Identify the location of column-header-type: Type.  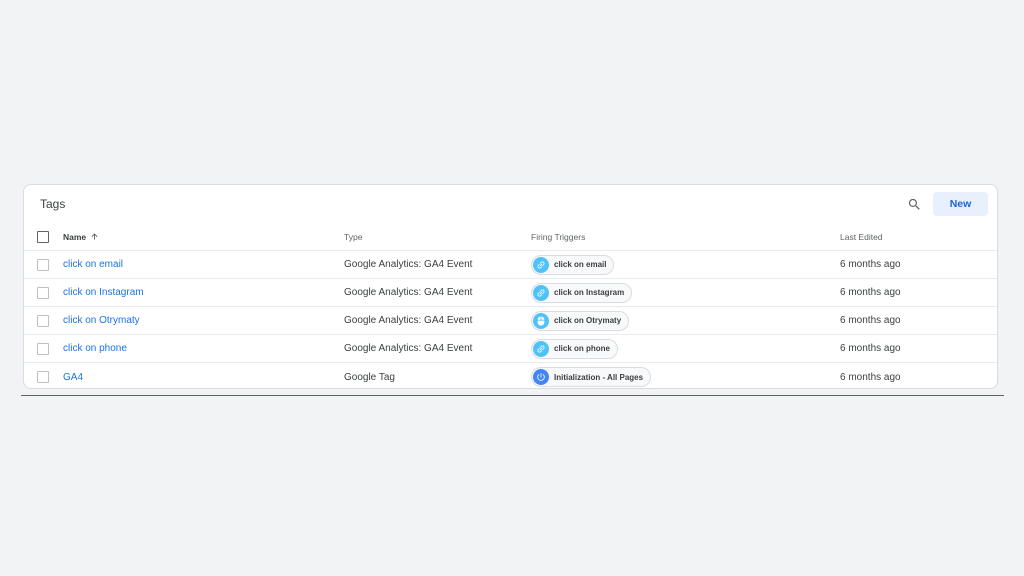
(353, 236).